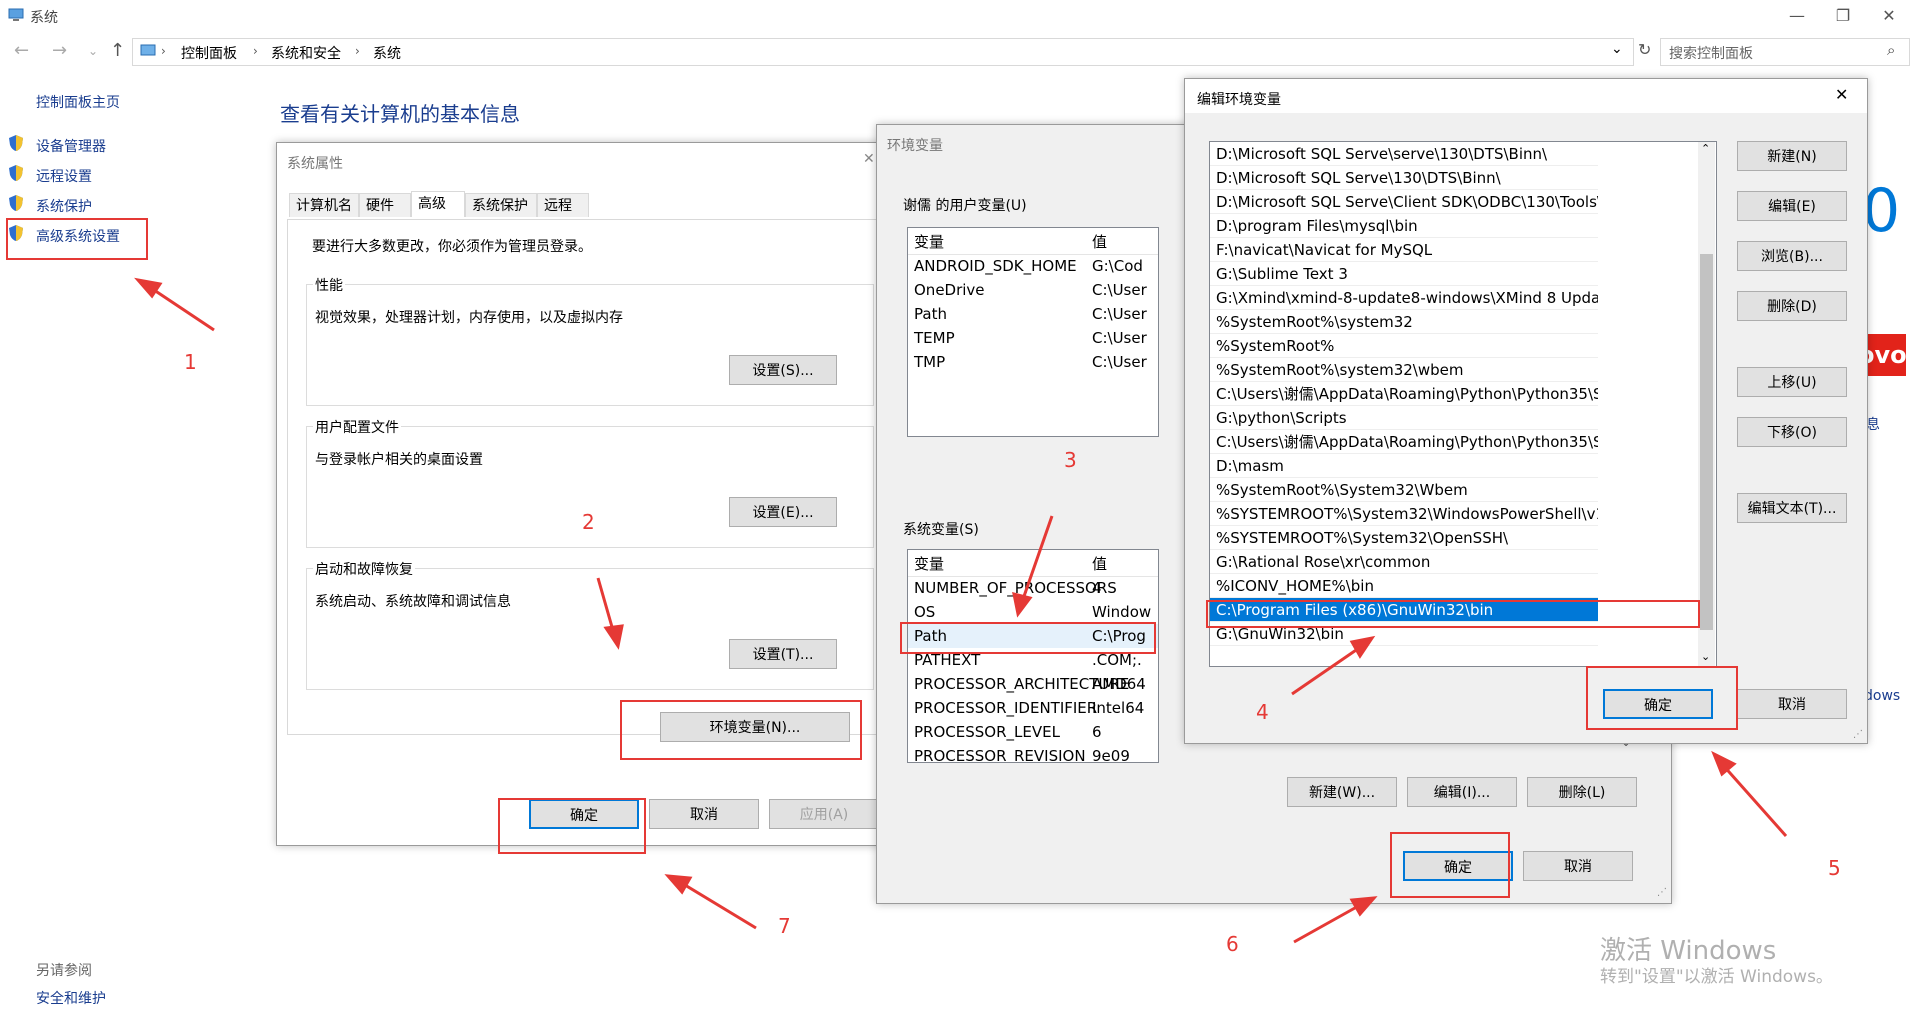 The width and height of the screenshot is (1920, 1030). Describe the element at coordinates (1792, 306) in the screenshot. I see `delete-path-button: 删除(D)` at that location.